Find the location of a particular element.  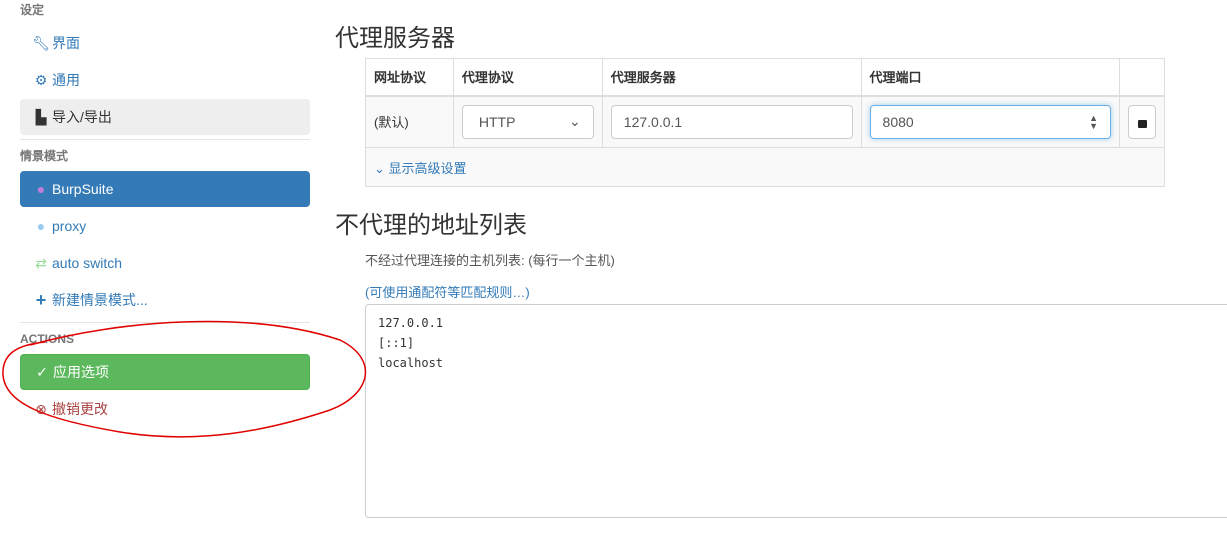

col-header: 网址协议 is located at coordinates (409, 77).